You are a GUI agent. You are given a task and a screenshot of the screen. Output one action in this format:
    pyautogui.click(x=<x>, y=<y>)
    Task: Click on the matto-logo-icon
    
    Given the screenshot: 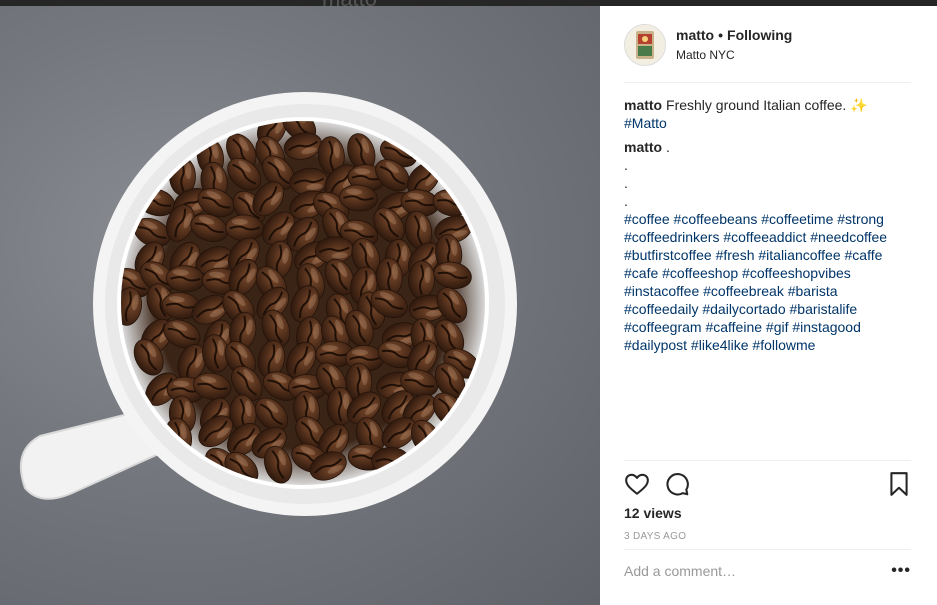 What is the action you would take?
    pyautogui.click(x=645, y=45)
    